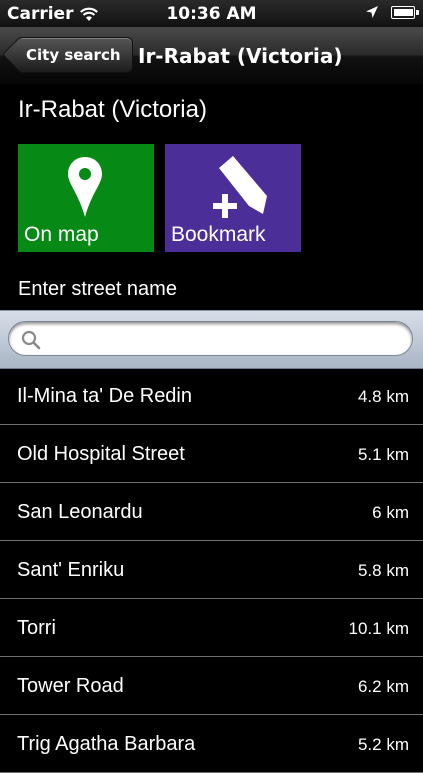 The height and width of the screenshot is (773, 423). Describe the element at coordinates (73, 55) in the screenshot. I see `back-button-label: City search` at that location.